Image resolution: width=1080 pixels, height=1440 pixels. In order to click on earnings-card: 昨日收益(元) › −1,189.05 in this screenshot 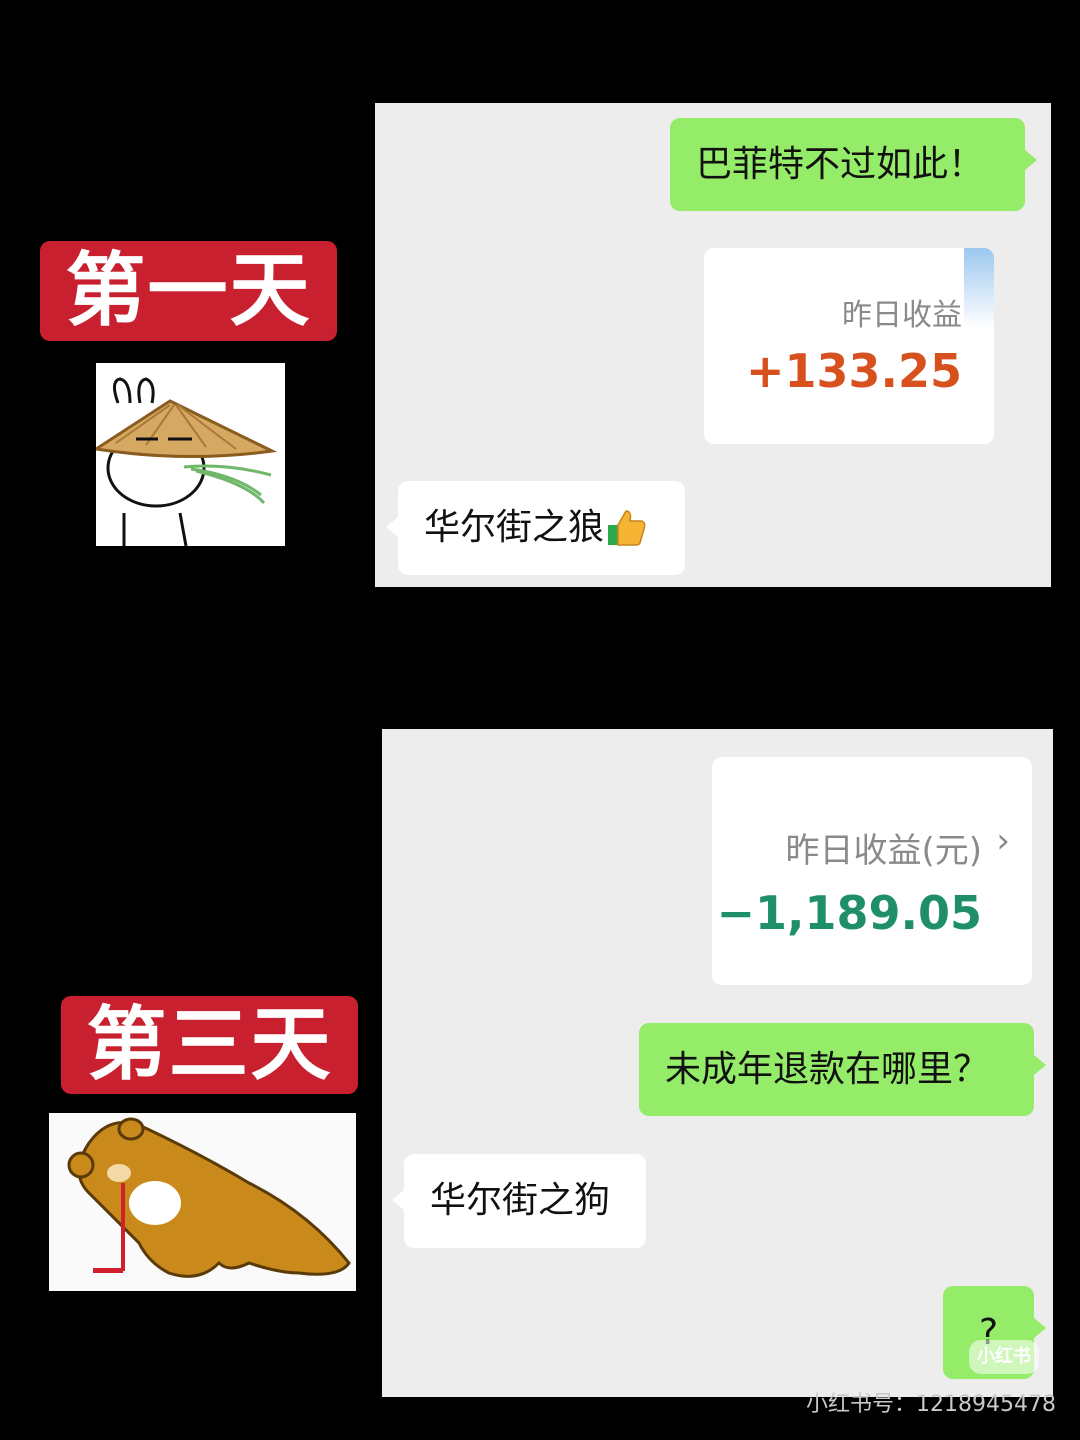, I will do `click(872, 871)`.